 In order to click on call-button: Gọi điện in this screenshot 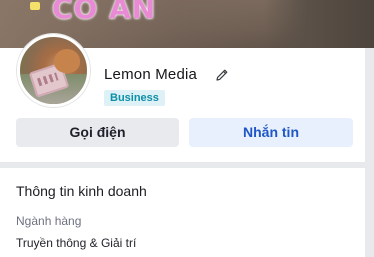, I will do `click(97, 132)`.